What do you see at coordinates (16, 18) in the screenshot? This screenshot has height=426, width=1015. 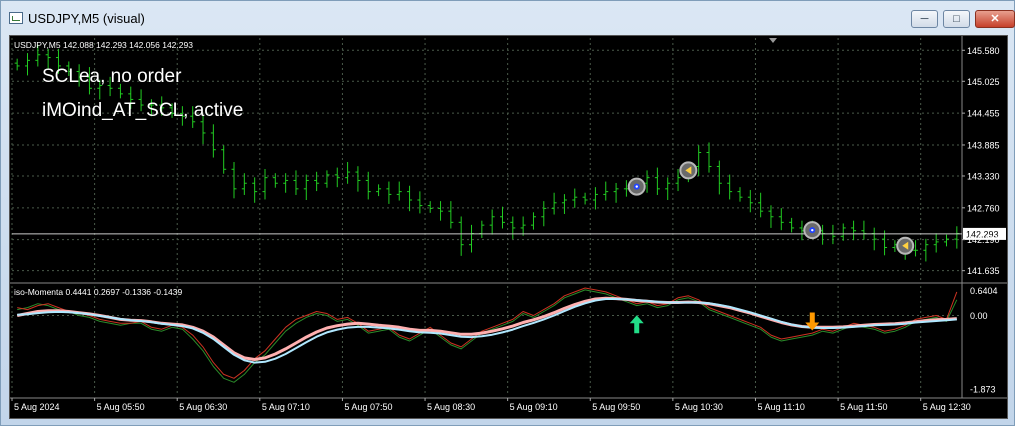 I see `chart-window-icon` at bounding box center [16, 18].